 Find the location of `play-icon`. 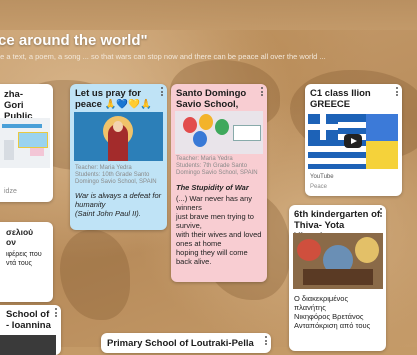

play-icon is located at coordinates (353, 141).